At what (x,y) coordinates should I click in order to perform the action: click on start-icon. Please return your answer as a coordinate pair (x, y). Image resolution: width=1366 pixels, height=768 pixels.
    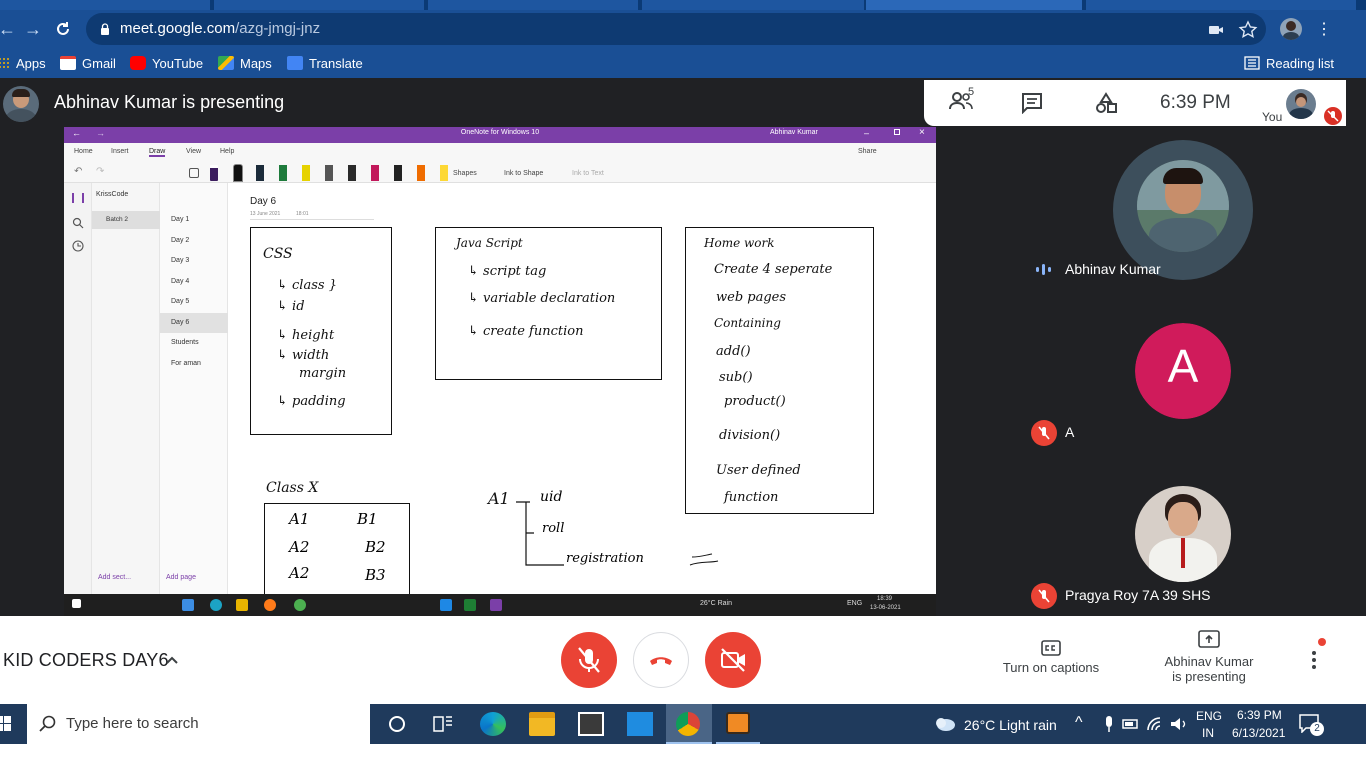
    Looking at the image, I should click on (6, 724).